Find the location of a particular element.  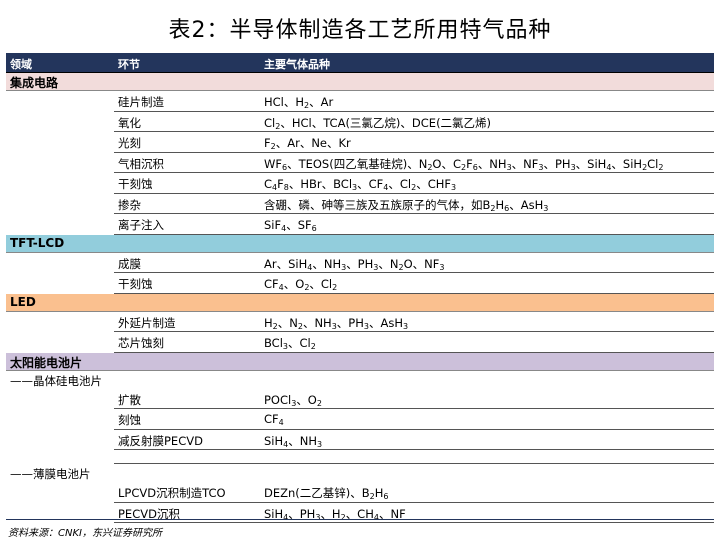

gas-cell: BCl3、Cl2 is located at coordinates (290, 343).